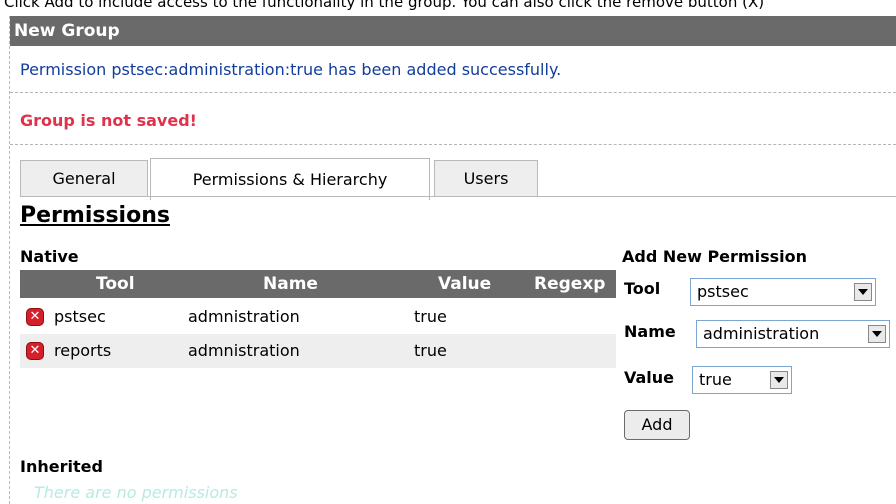 The height and width of the screenshot is (504, 896). What do you see at coordinates (723, 291) in the screenshot?
I see `tool-select-value: pstsec` at bounding box center [723, 291].